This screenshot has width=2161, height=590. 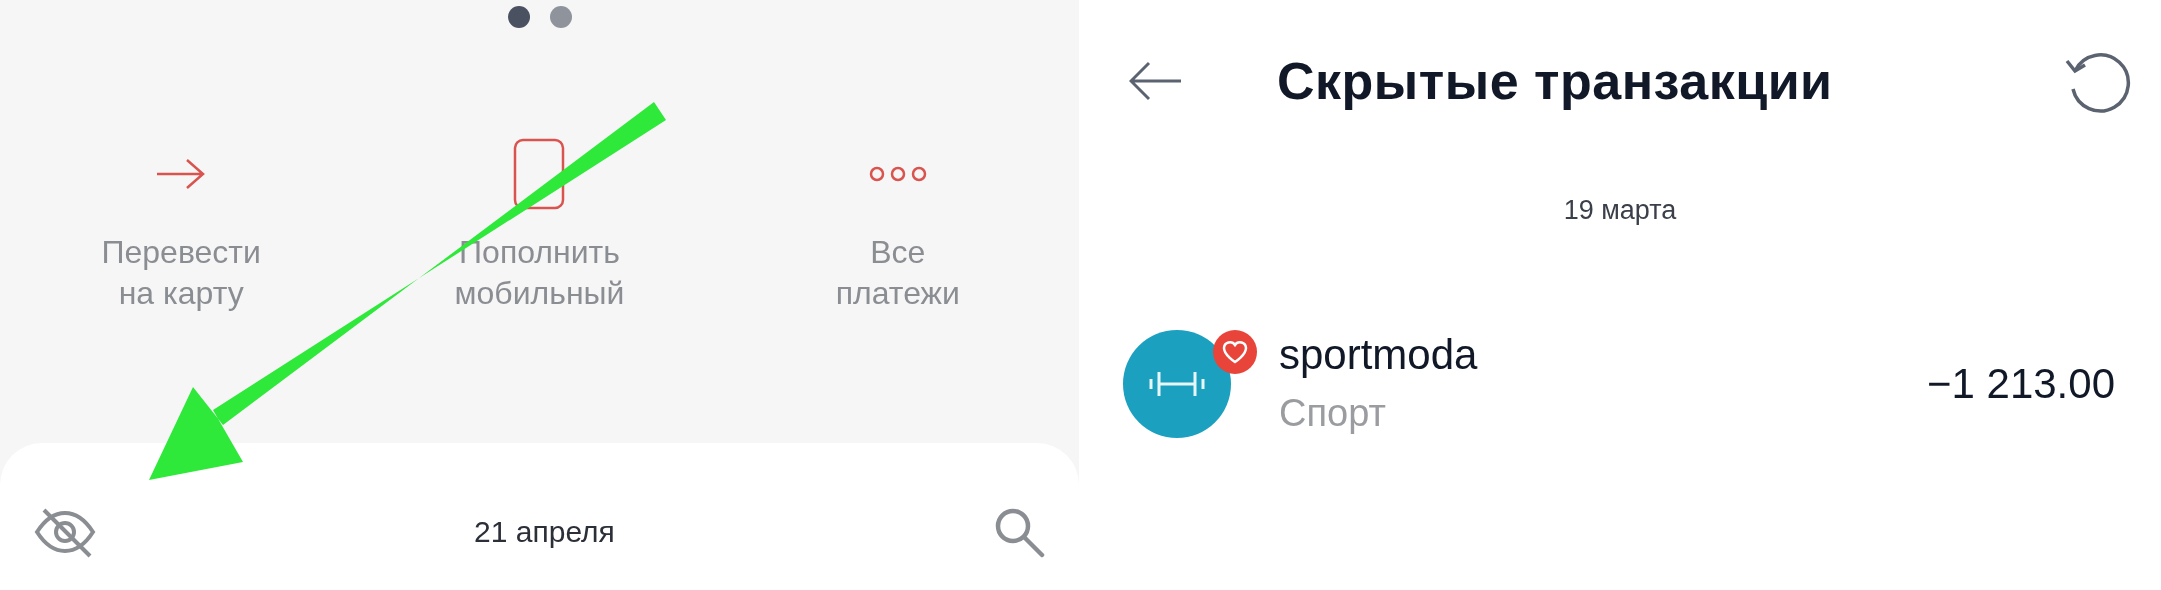 I want to click on action-label: Пополнить мобильный, so click(x=539, y=273).